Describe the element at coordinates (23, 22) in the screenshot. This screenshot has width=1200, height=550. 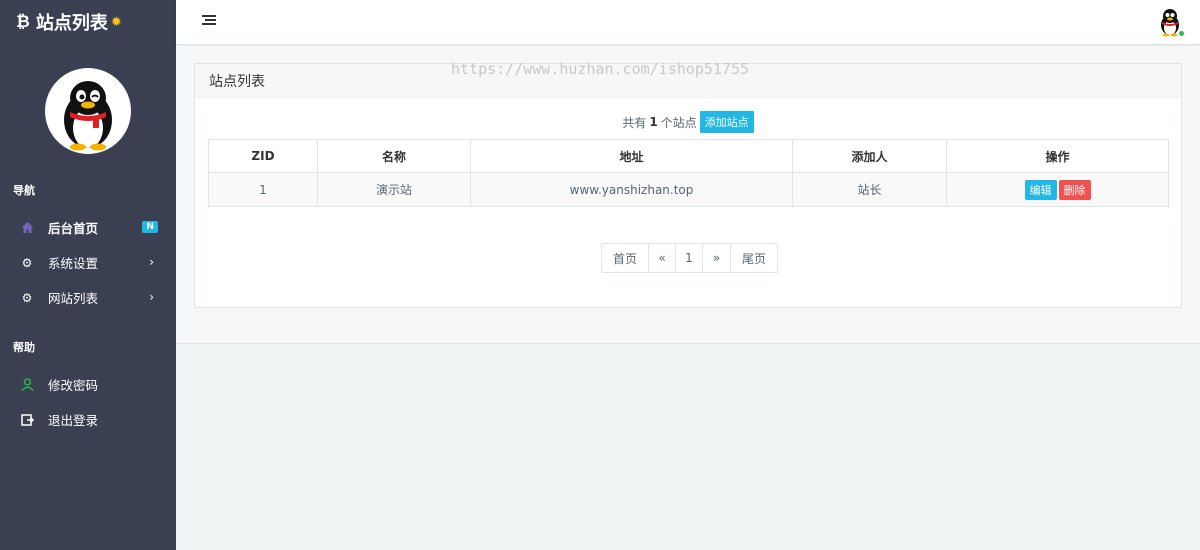
I see `bitcoin-icon: ₿` at that location.